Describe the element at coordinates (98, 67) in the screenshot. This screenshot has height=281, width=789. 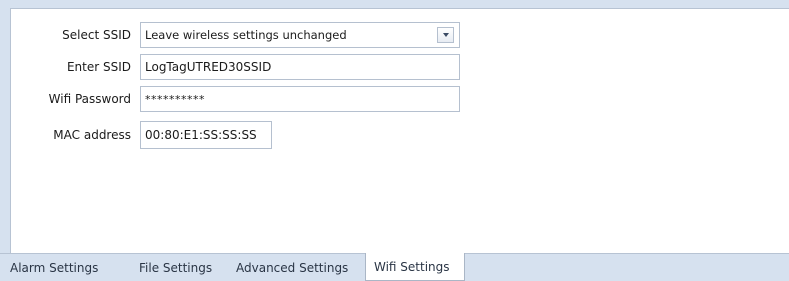
I see `enter-ssid-label: Enter SSID` at that location.